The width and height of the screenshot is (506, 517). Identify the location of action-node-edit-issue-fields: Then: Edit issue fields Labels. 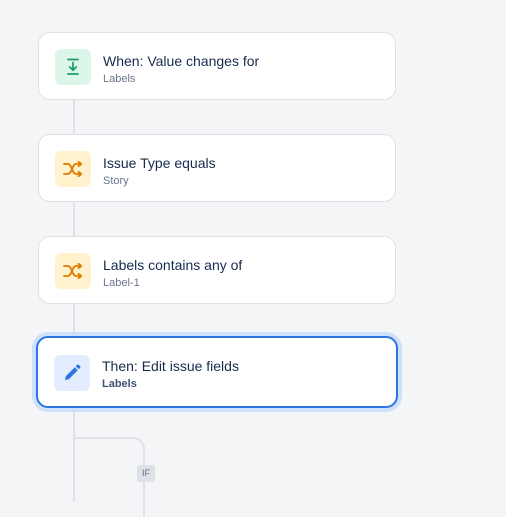
(217, 372).